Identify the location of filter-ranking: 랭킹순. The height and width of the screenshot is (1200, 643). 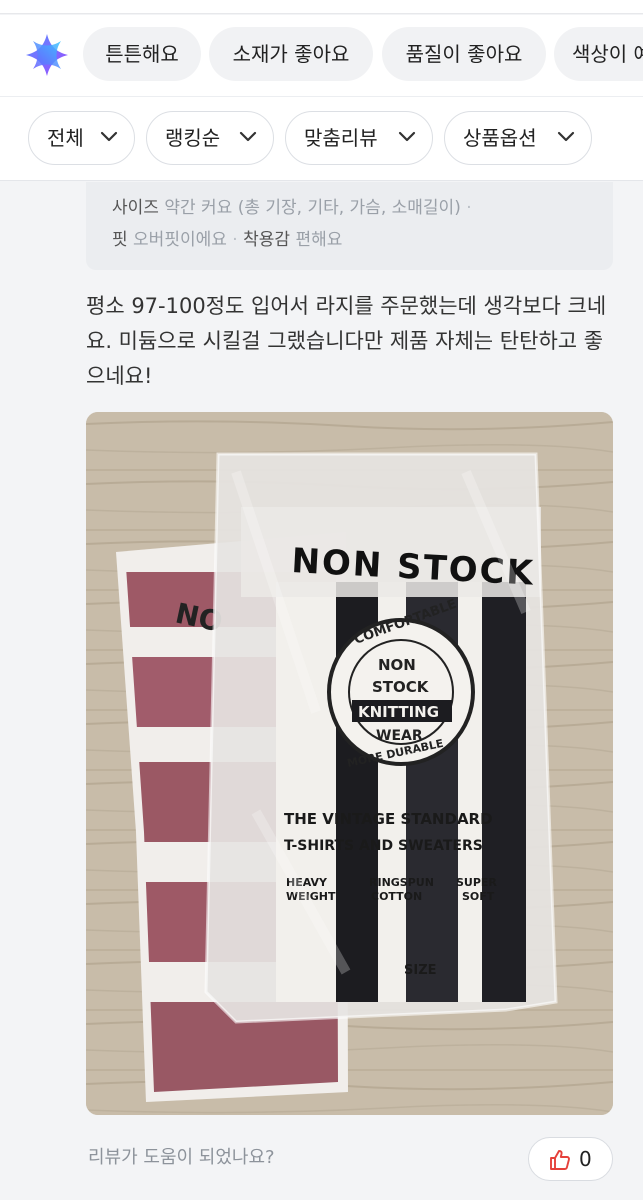
(210, 138).